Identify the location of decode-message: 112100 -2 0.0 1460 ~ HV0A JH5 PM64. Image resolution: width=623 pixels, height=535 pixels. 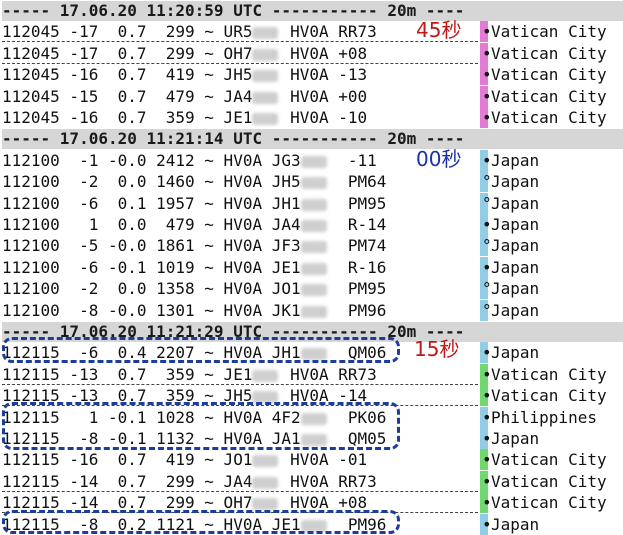
(240, 182).